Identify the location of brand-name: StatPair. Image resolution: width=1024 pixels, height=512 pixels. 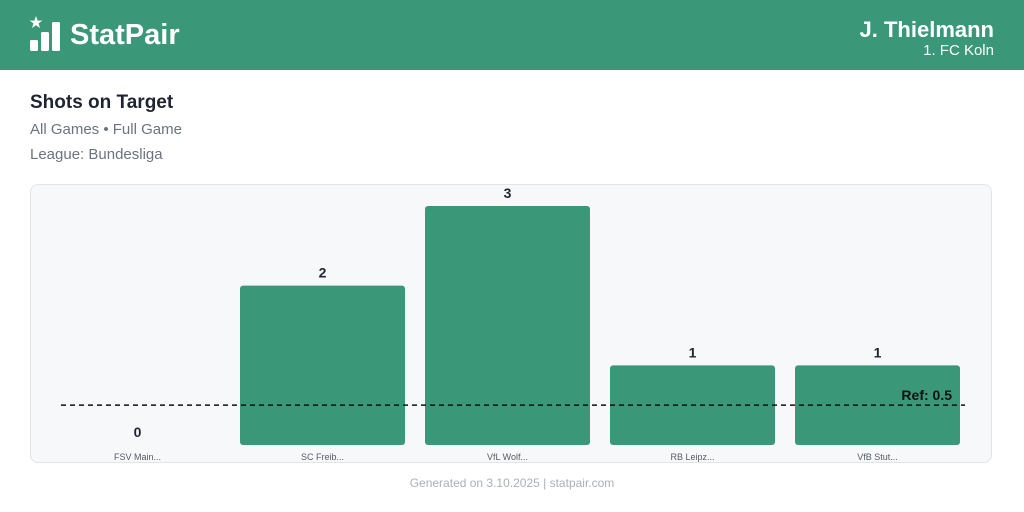
(125, 35).